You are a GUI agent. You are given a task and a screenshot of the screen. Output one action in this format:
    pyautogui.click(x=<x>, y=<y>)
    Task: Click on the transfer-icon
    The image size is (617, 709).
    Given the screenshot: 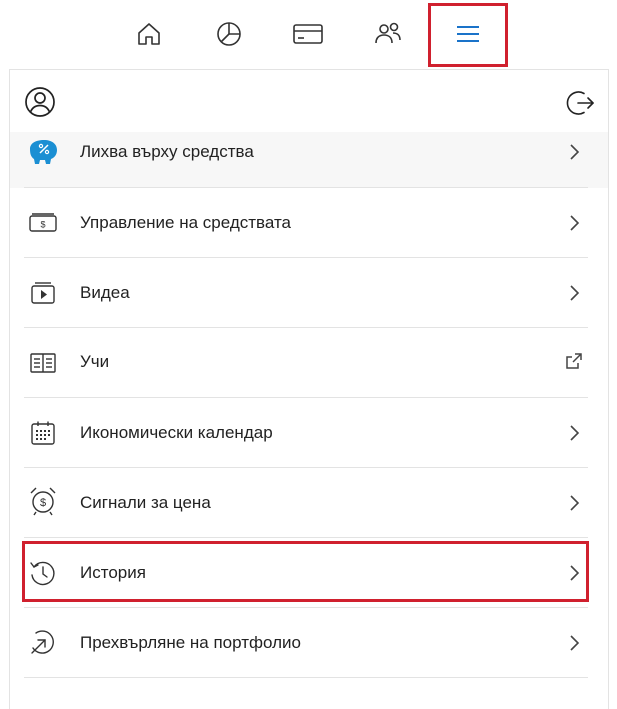 What is the action you would take?
    pyautogui.click(x=43, y=642)
    